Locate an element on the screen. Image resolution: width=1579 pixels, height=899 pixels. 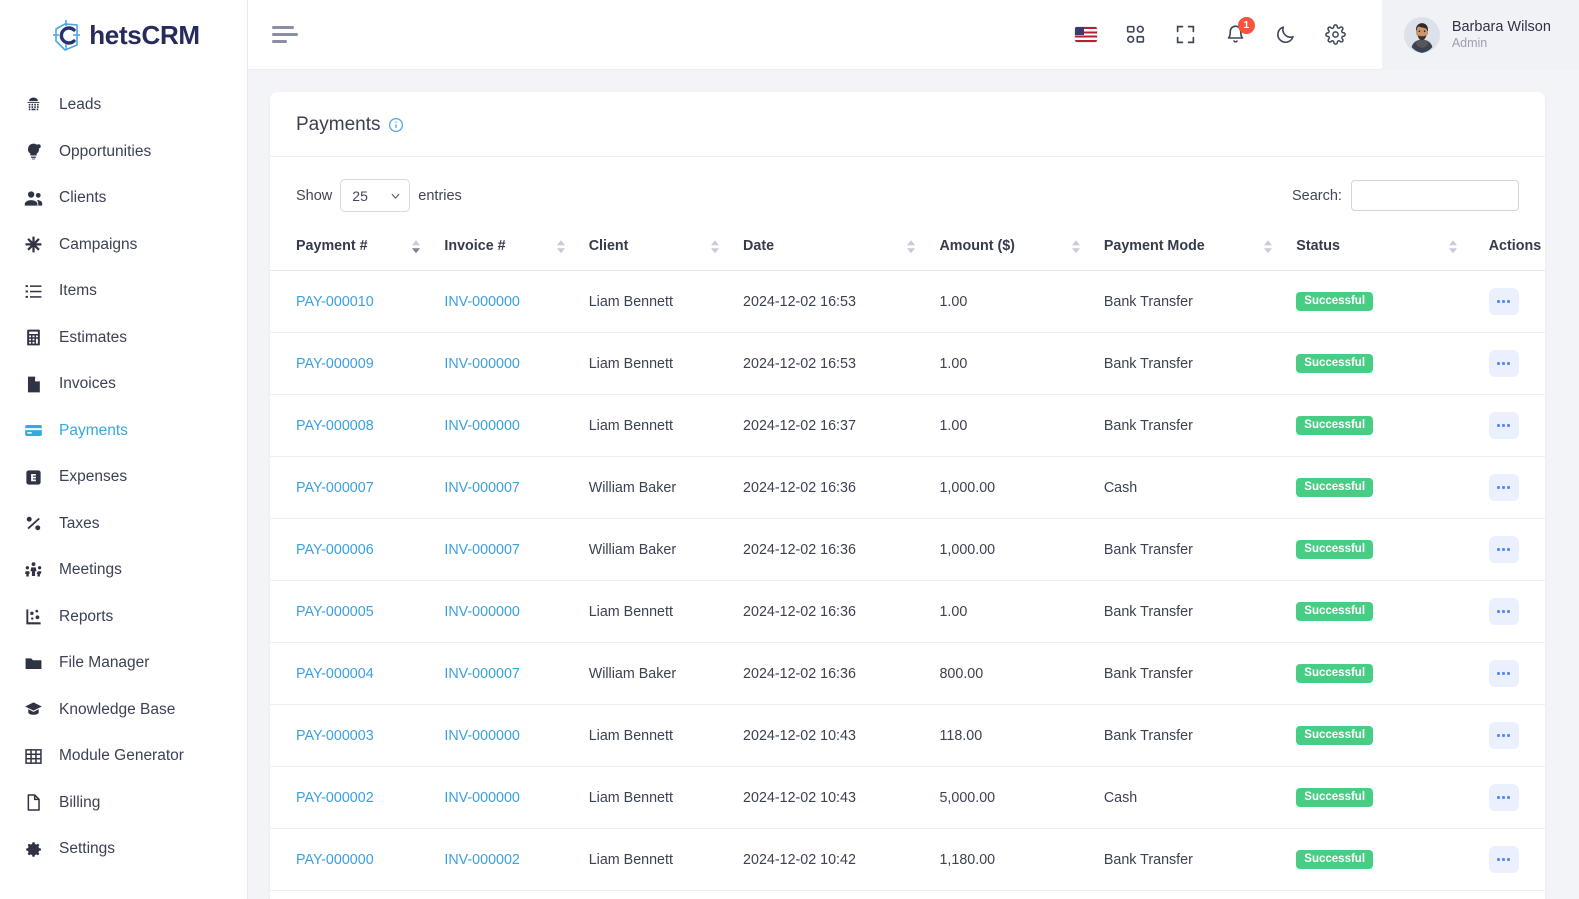
sidebar-item-expenses: Expenses is located at coordinates (123, 477).